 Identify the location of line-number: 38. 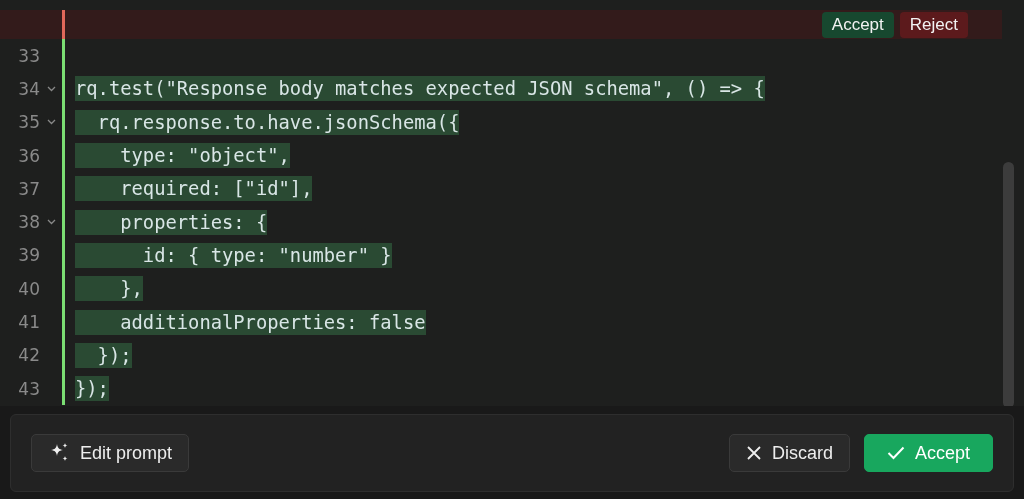
(28, 222).